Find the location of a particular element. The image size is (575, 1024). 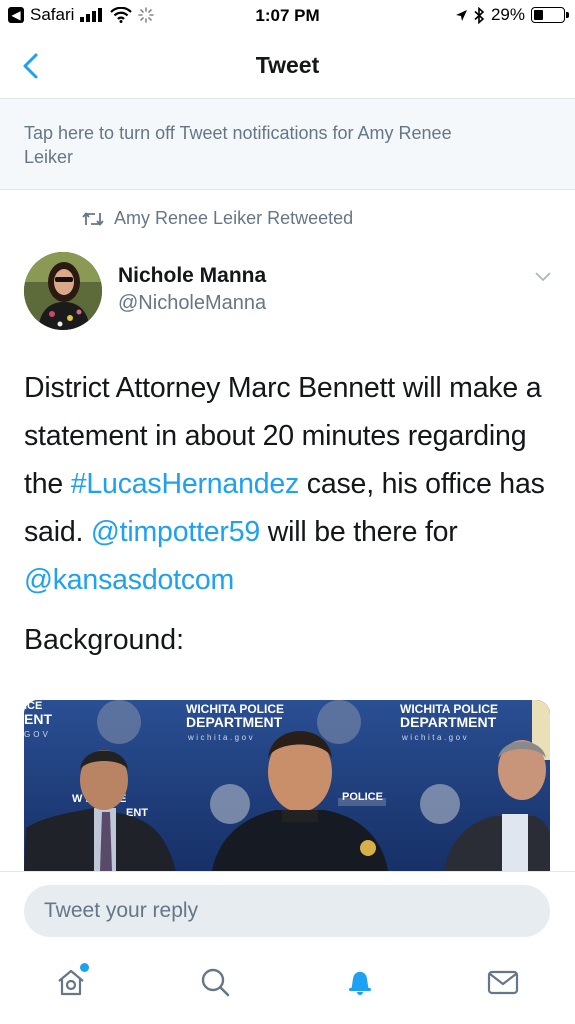

new-content-indicator-dot is located at coordinates (84, 967).